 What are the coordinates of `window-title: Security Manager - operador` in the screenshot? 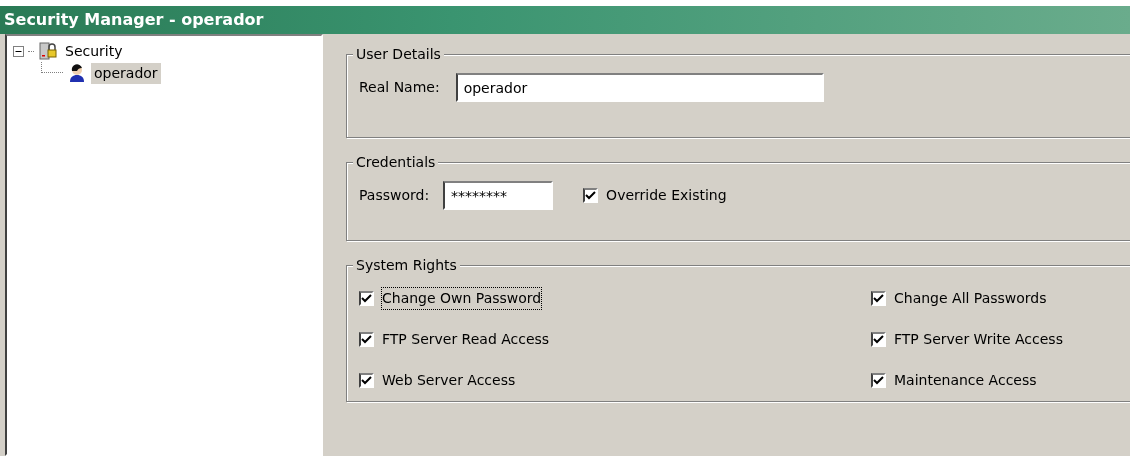 It's located at (565, 20).